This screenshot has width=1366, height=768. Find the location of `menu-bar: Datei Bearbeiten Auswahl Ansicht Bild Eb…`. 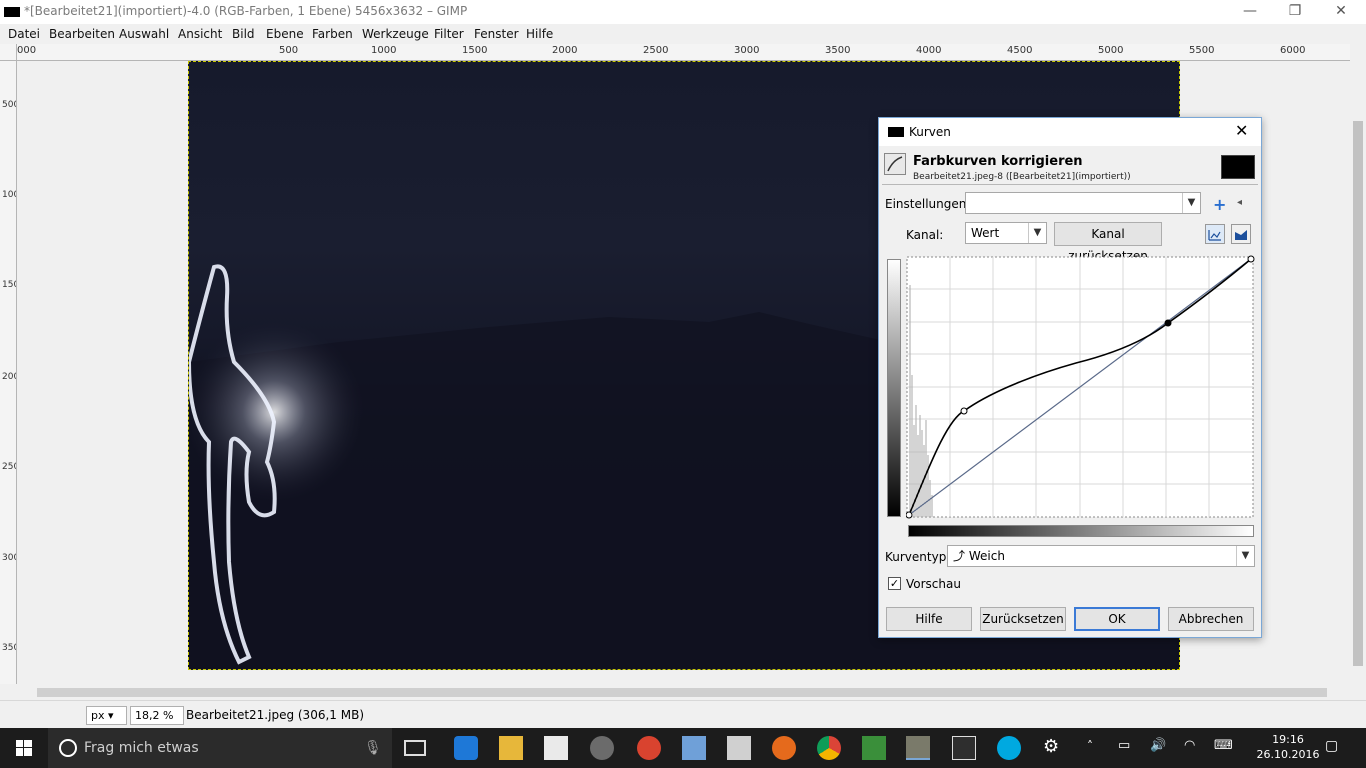

menu-bar: Datei Bearbeiten Auswahl Ansicht Bild Eb… is located at coordinates (683, 34).